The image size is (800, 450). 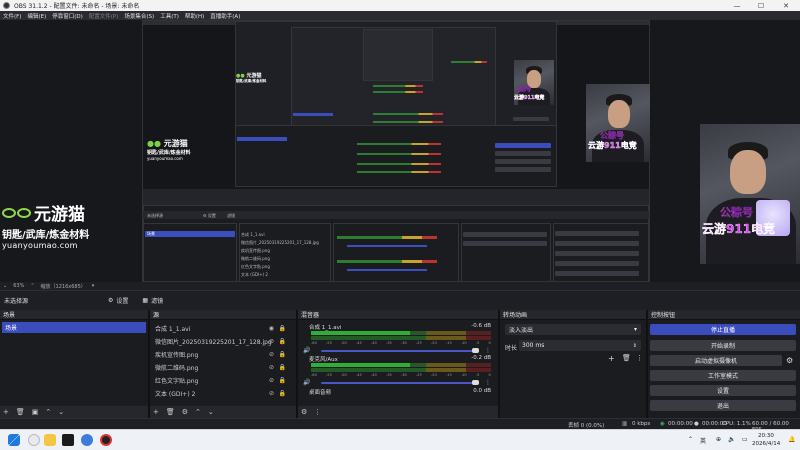 I want to click on clock-date: 2026/4/14, so click(x=766, y=444).